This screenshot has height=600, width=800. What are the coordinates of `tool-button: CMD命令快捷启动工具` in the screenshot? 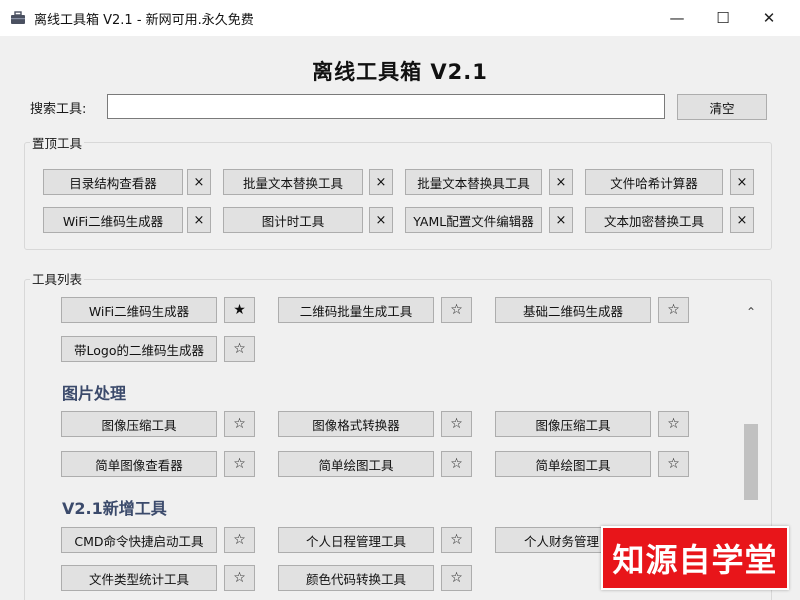 It's located at (139, 540).